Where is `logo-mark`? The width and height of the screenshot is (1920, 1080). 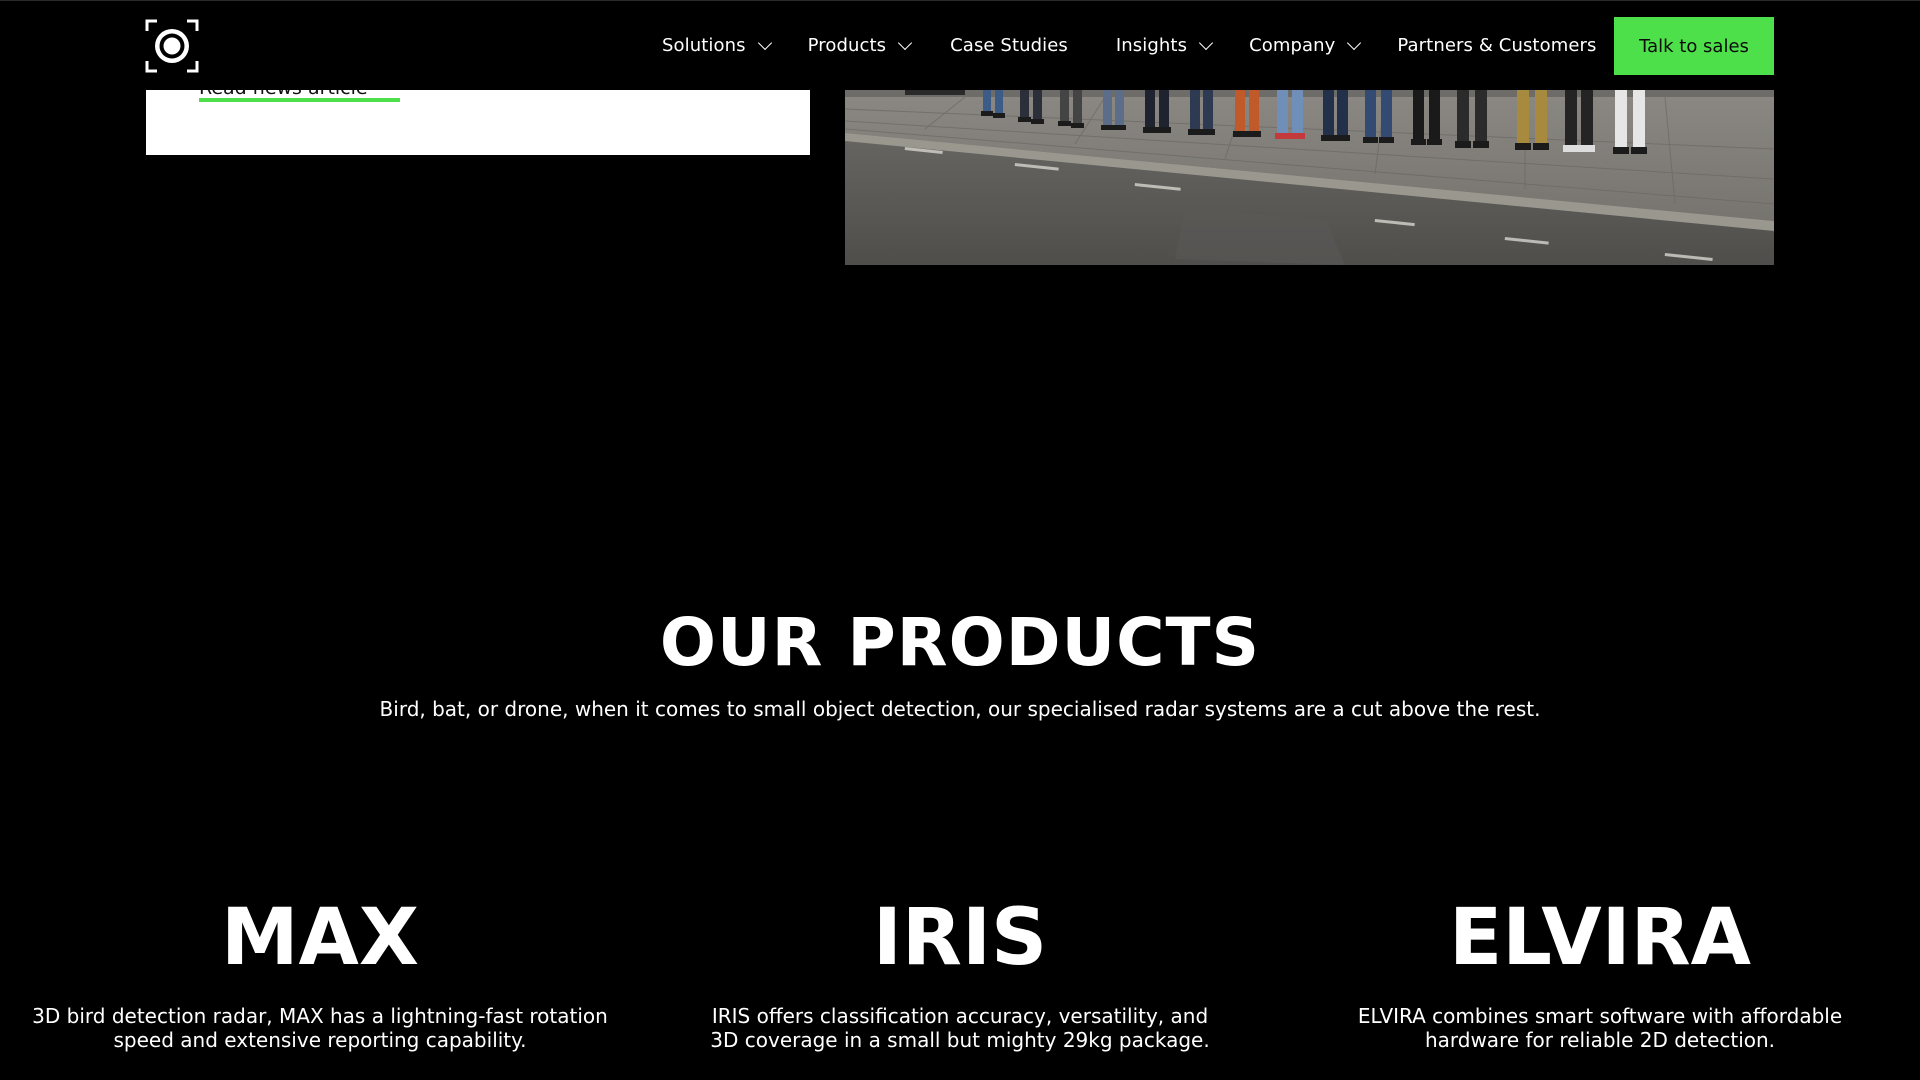
logo-mark is located at coordinates (172, 46).